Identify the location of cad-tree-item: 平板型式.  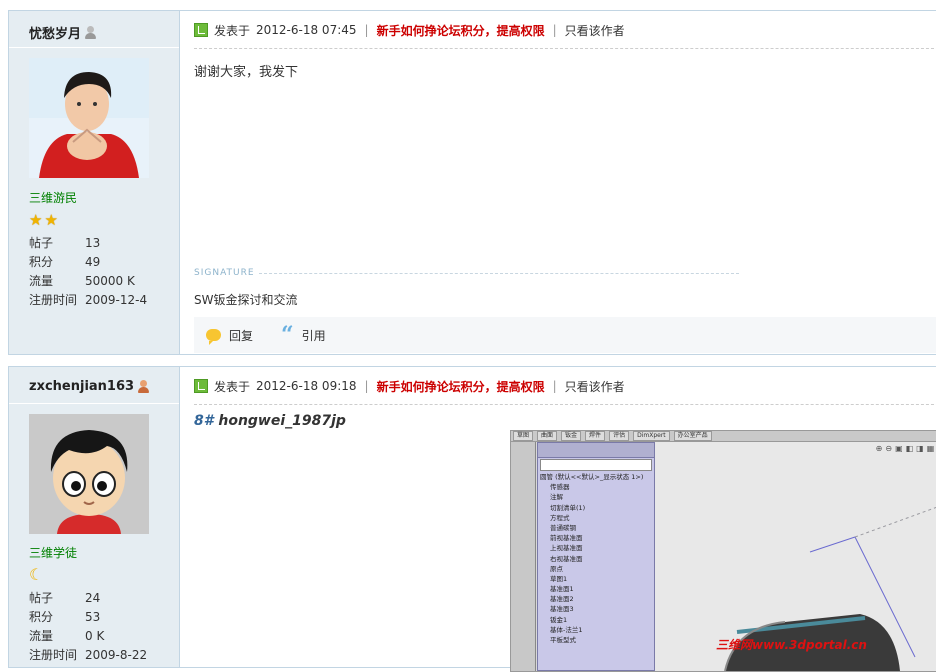
(563, 640).